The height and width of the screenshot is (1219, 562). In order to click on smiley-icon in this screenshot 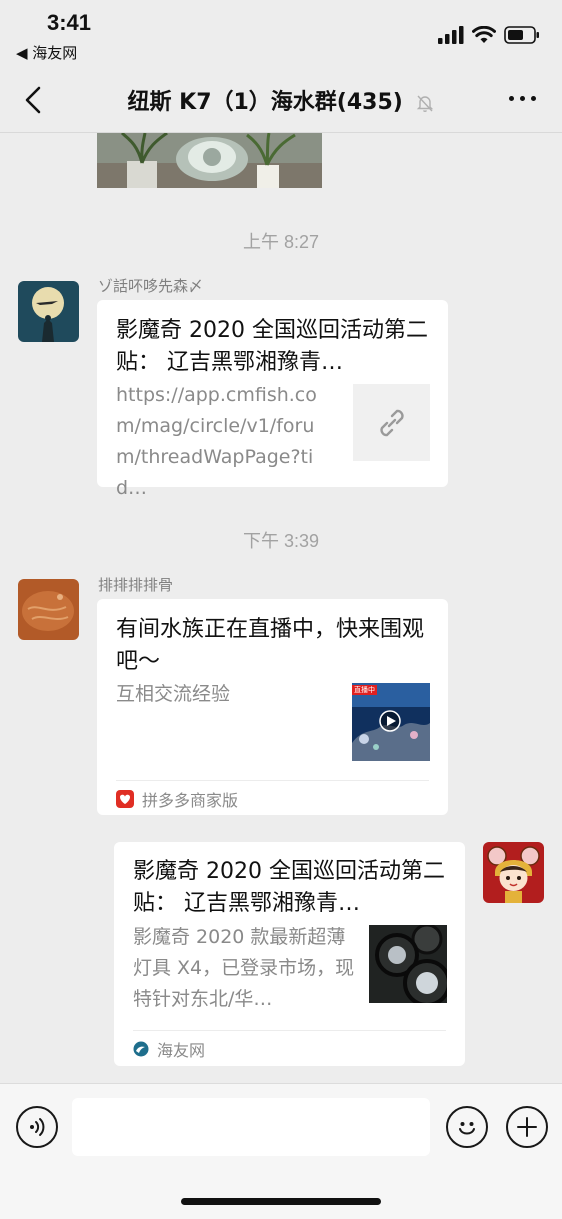, I will do `click(467, 1128)`.